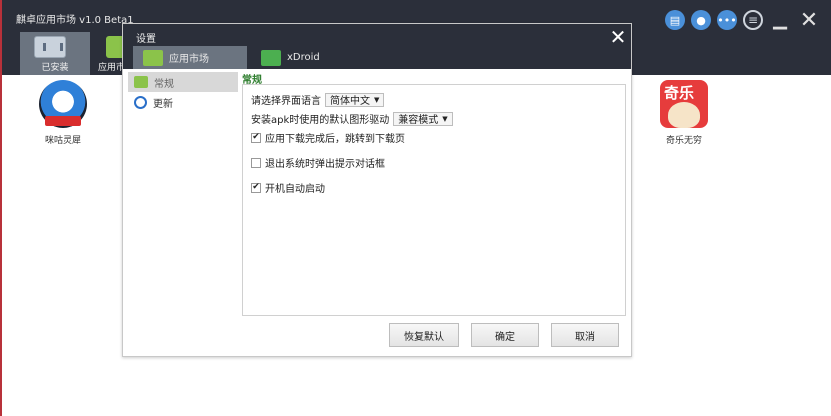 The height and width of the screenshot is (416, 831). I want to click on xdroid-icon, so click(271, 57).